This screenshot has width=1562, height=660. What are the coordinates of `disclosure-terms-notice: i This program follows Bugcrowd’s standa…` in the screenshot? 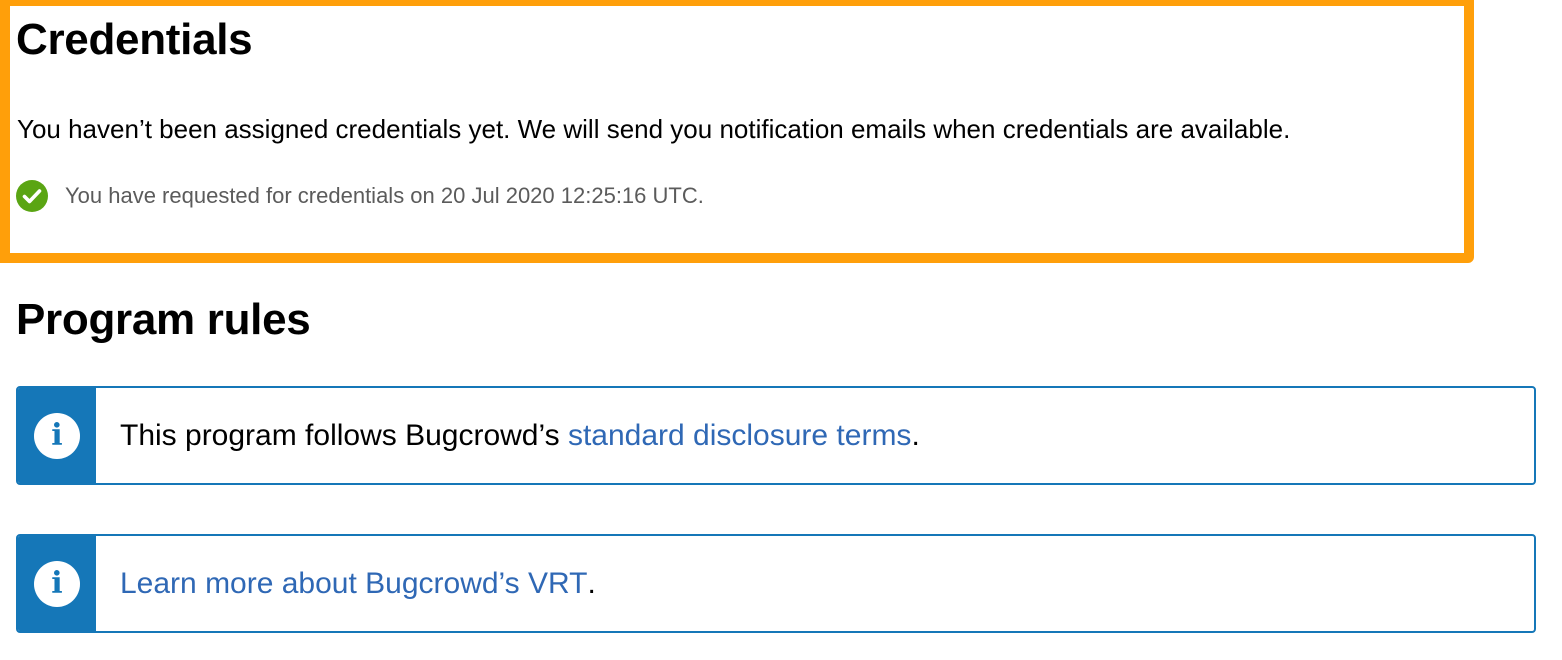 It's located at (776, 435).